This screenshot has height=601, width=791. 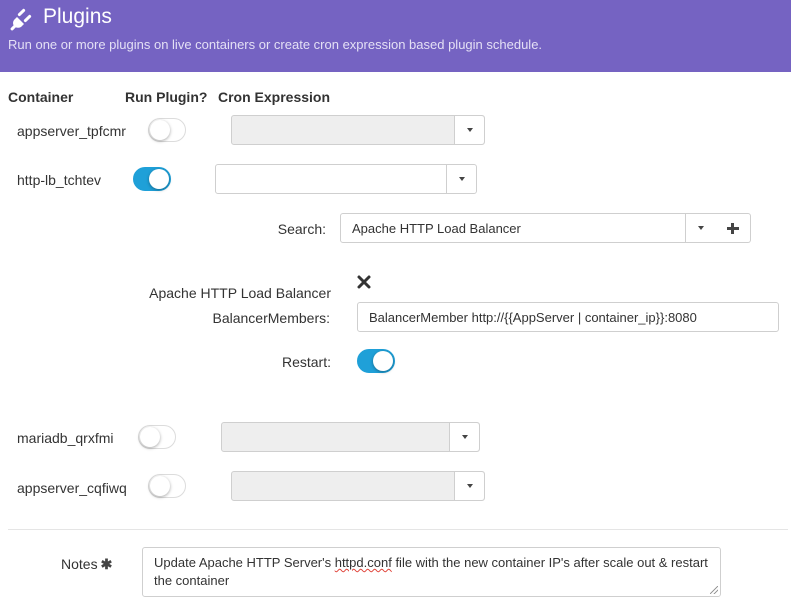 I want to click on container-name-mariadb-qrxfmi: mariadb_qrxfmi, so click(x=65, y=438).